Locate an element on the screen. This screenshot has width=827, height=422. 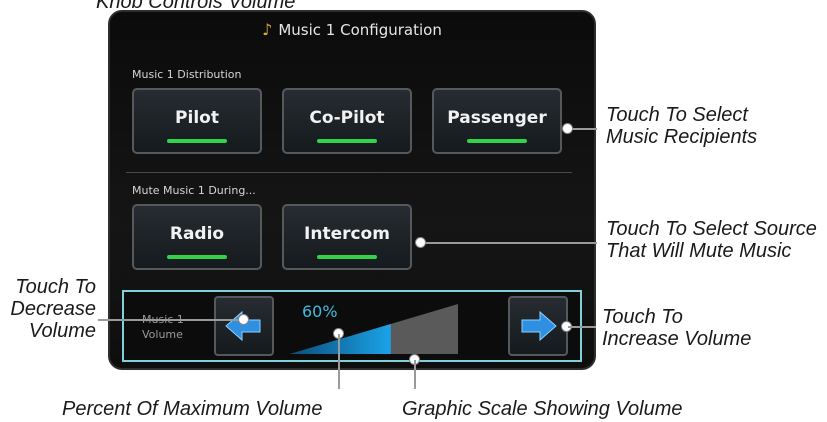
callout-percent: Percent Of Maximum Volume is located at coordinates (192, 409).